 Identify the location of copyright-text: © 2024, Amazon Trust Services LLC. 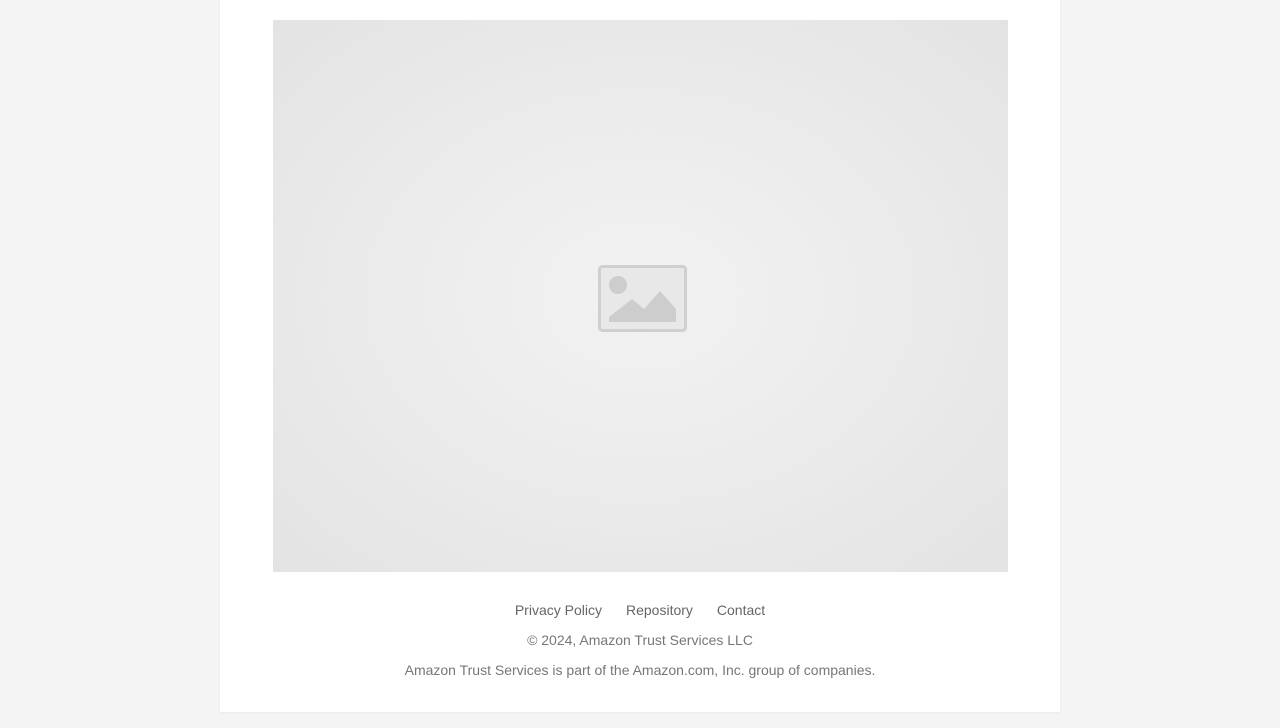
(640, 640).